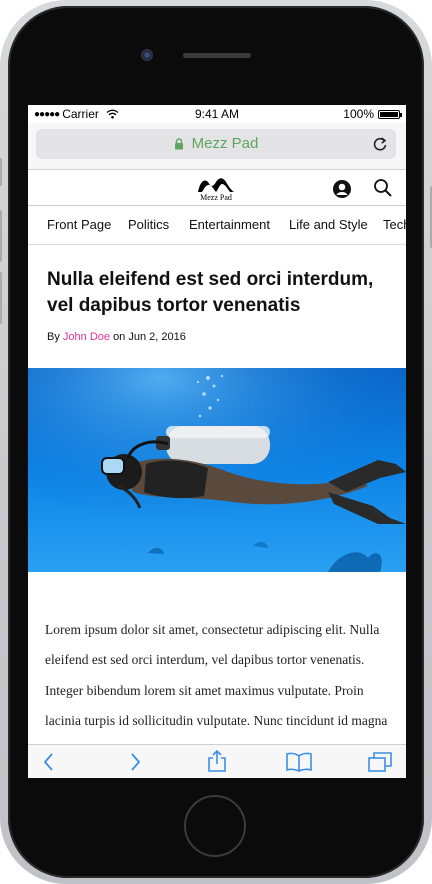 Image resolution: width=432 pixels, height=884 pixels. I want to click on nav-politics: Politics, so click(148, 225).